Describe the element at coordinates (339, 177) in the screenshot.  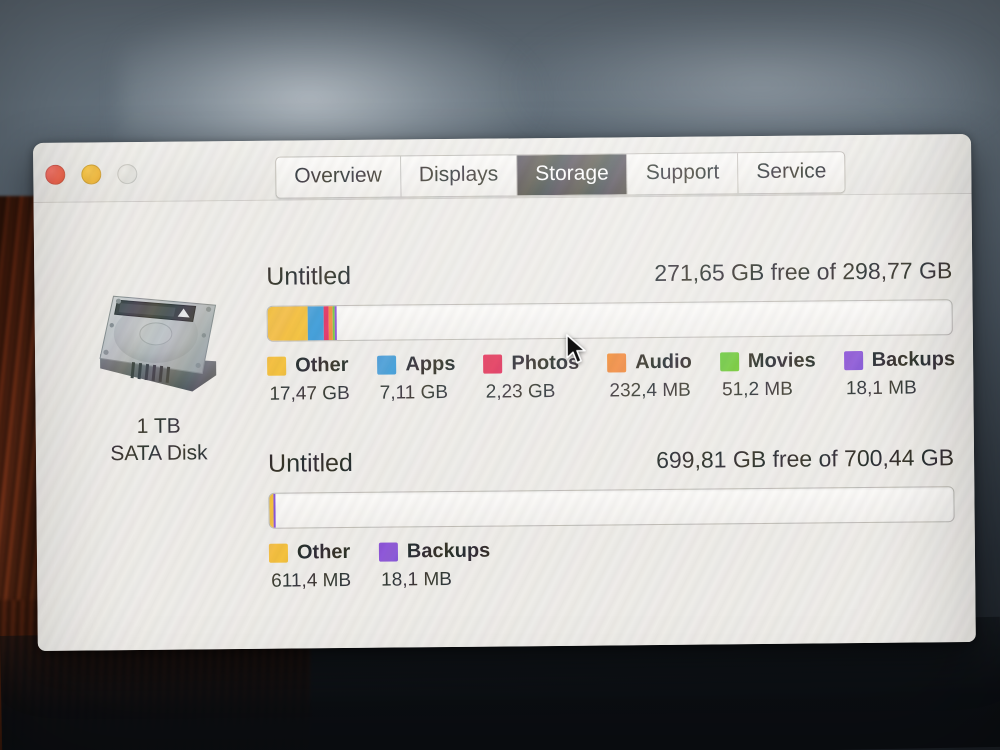
I see `tab-overview: Overview` at that location.